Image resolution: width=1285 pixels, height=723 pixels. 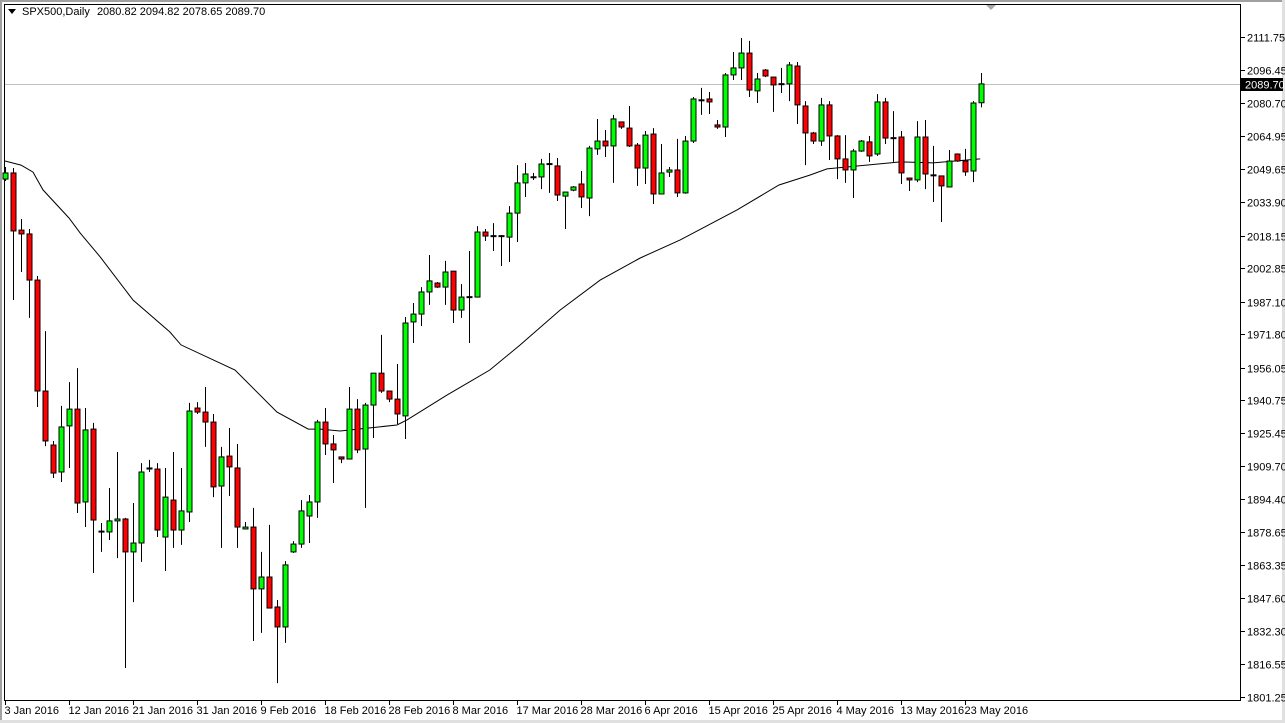 I want to click on date-tick-label: 28 Mar 2016, so click(x=612, y=711).